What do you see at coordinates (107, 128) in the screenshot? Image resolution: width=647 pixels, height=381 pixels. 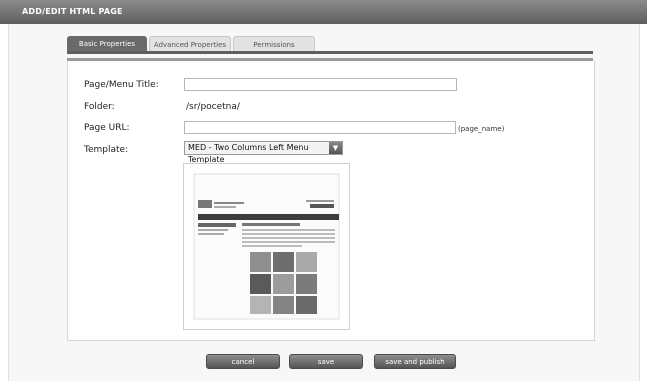 I see `page-url-label: Page URL:` at bounding box center [107, 128].